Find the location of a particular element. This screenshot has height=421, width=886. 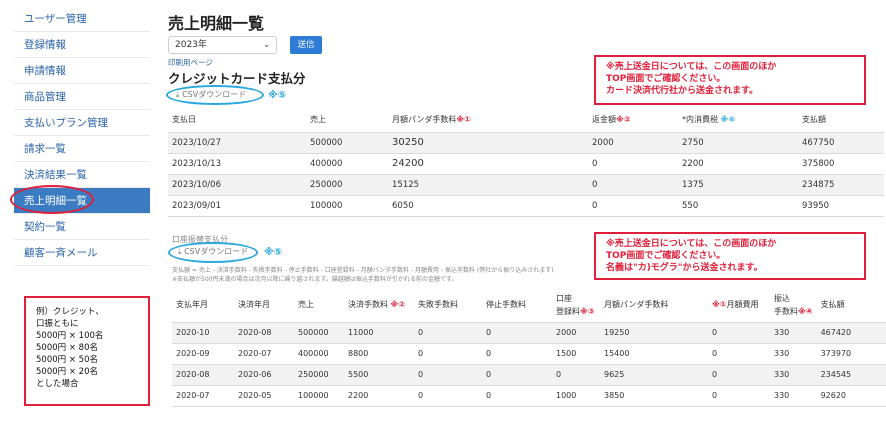

example-line: 5000円 × 50名 is located at coordinates (67, 360).